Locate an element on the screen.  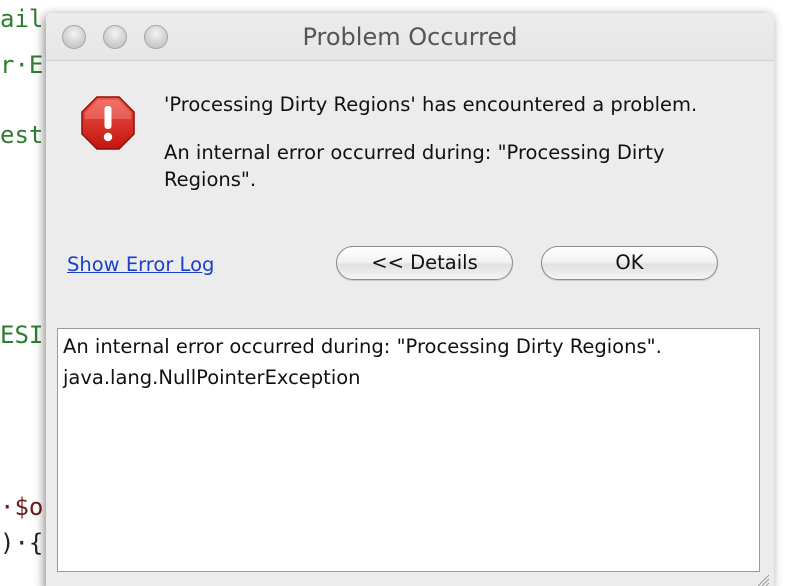
details-button: << Details is located at coordinates (424, 263).